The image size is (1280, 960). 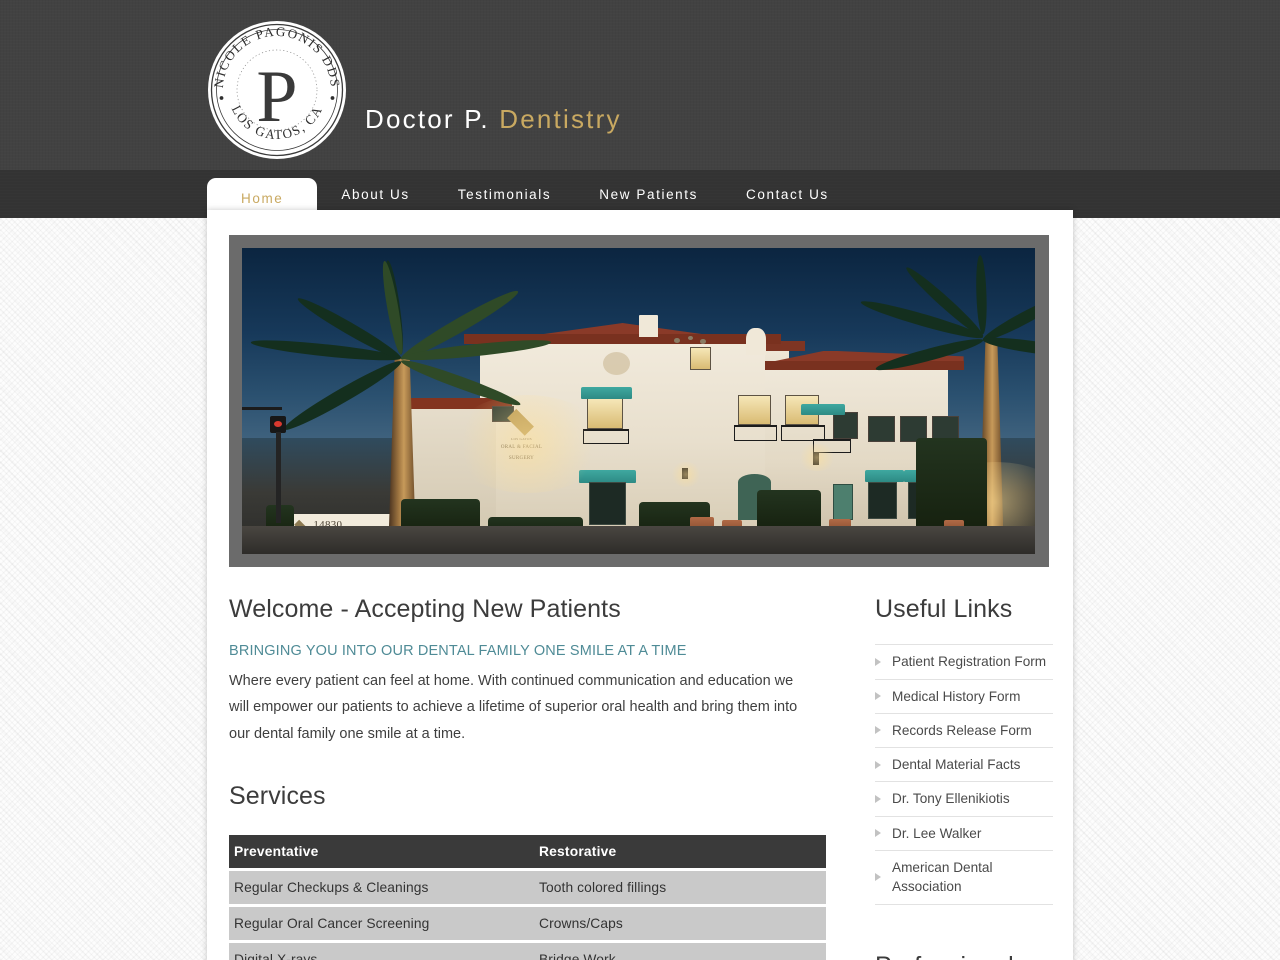 What do you see at coordinates (964, 955) in the screenshot?
I see `professional-affiliations-heading: Professional Affiliations` at bounding box center [964, 955].